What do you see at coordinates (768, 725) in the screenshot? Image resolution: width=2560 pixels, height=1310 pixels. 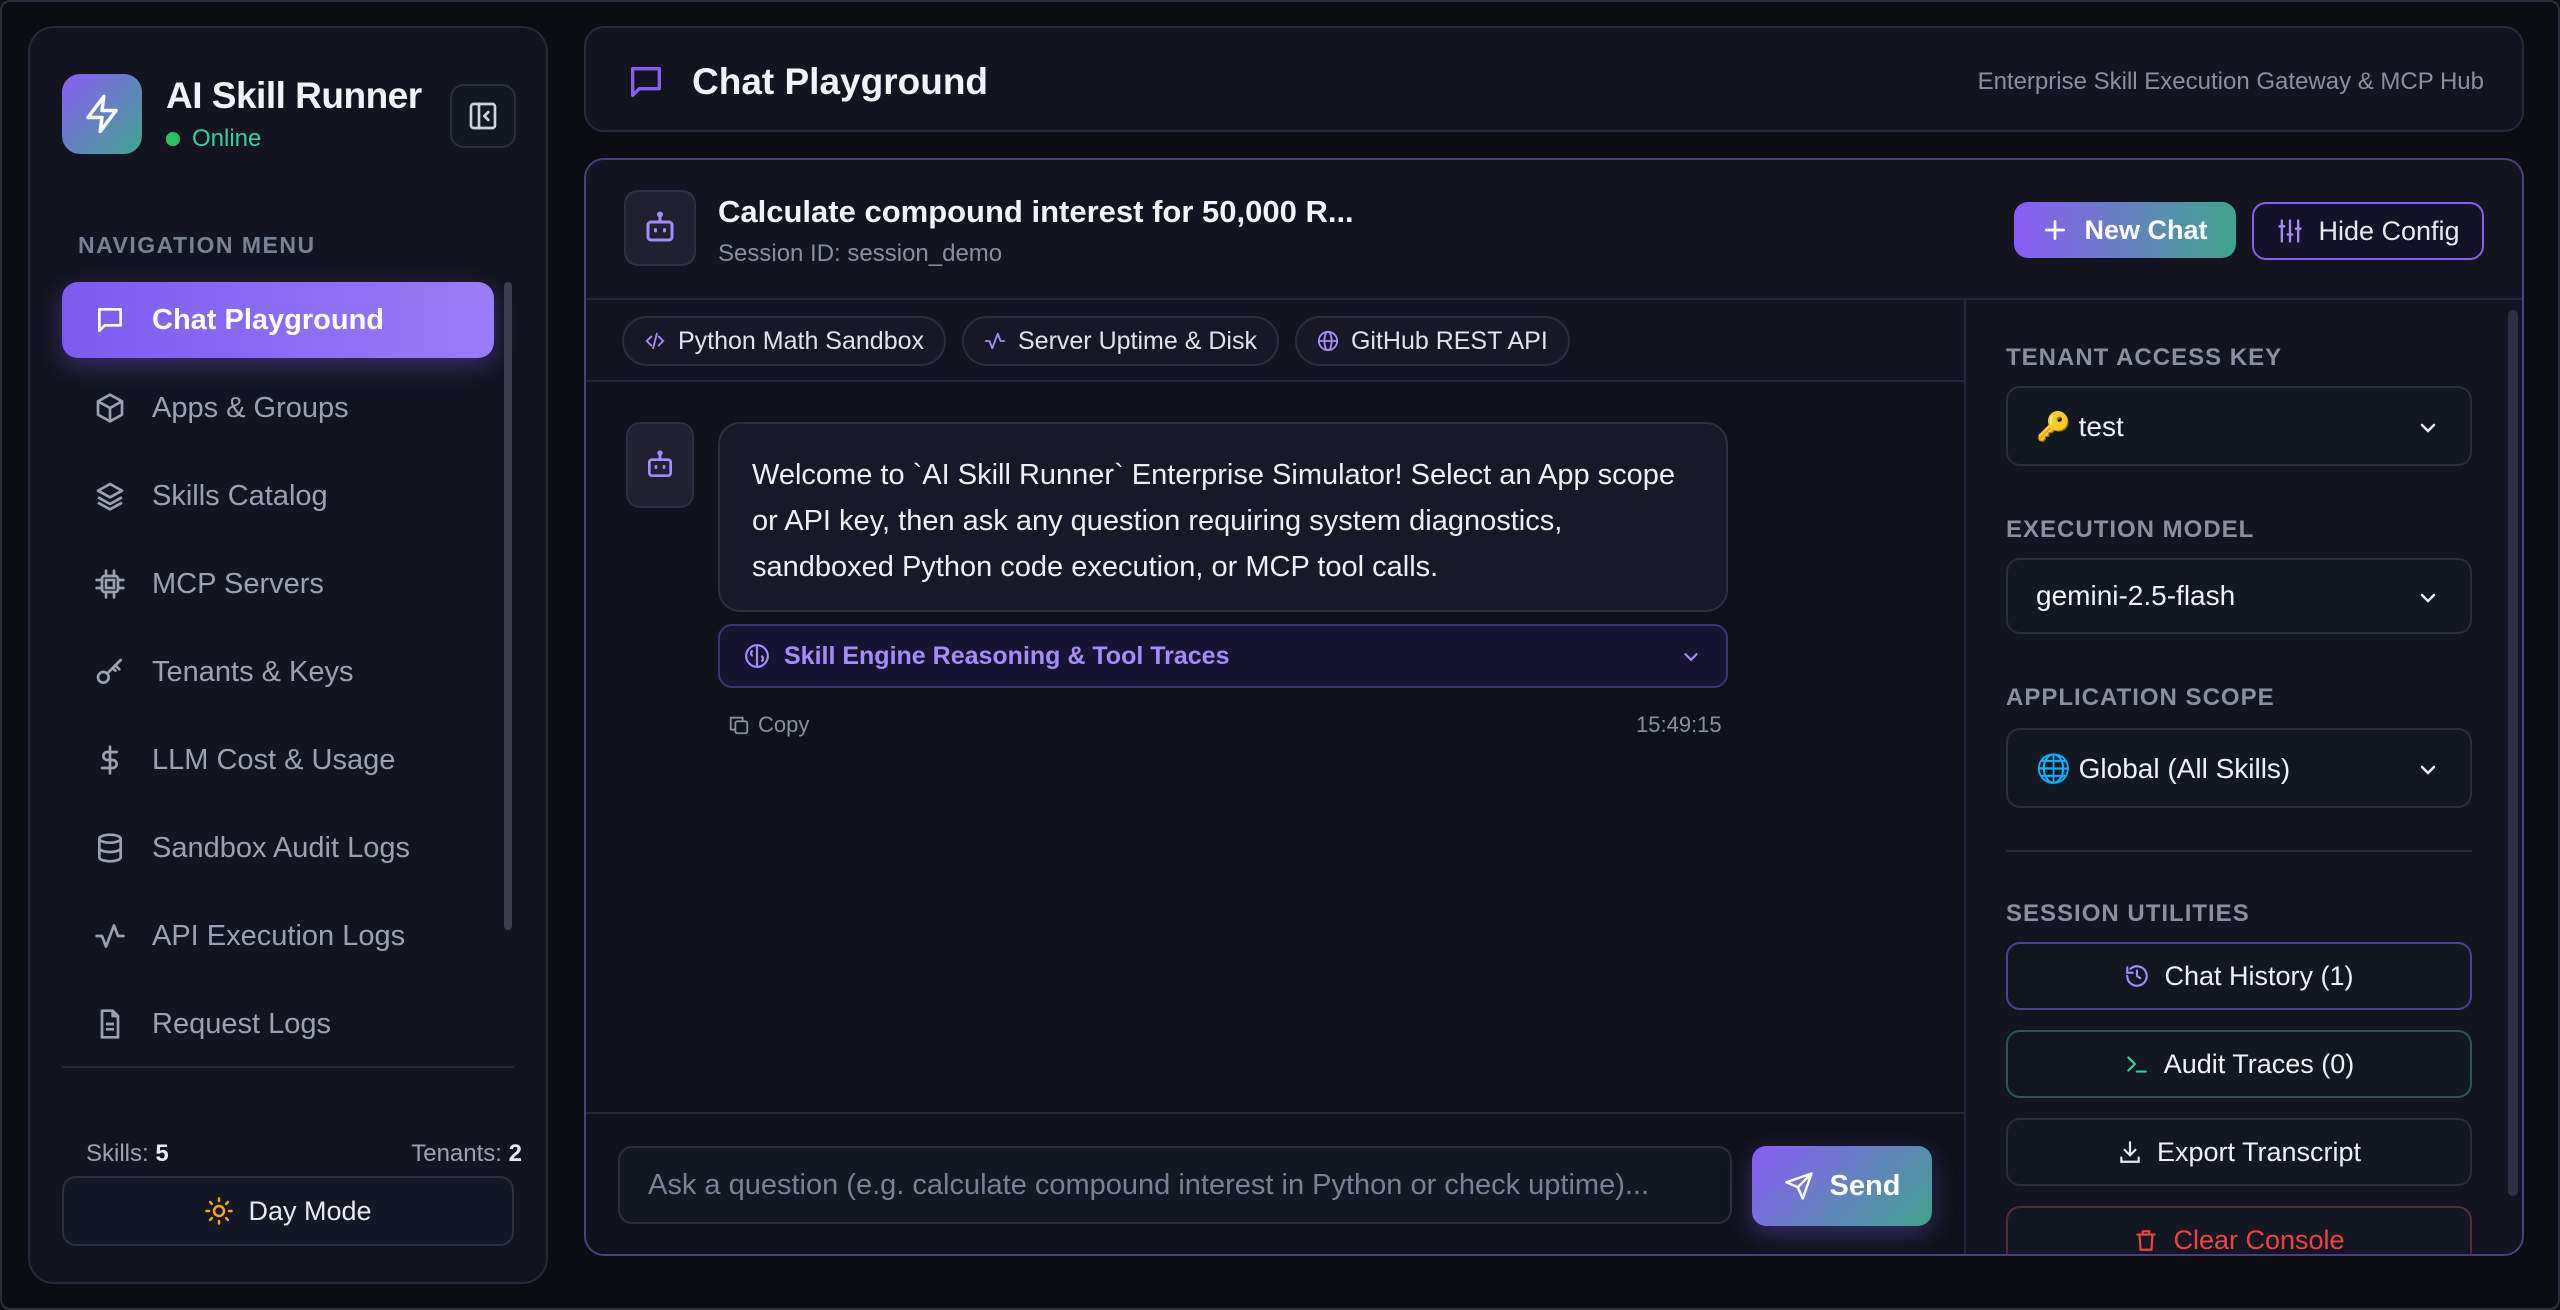 I see `copy-button: Copy` at bounding box center [768, 725].